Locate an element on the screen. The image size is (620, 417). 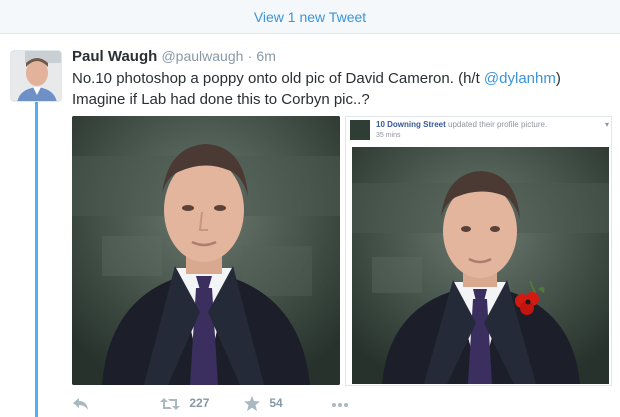
page-profile-thumbnail is located at coordinates (360, 130).